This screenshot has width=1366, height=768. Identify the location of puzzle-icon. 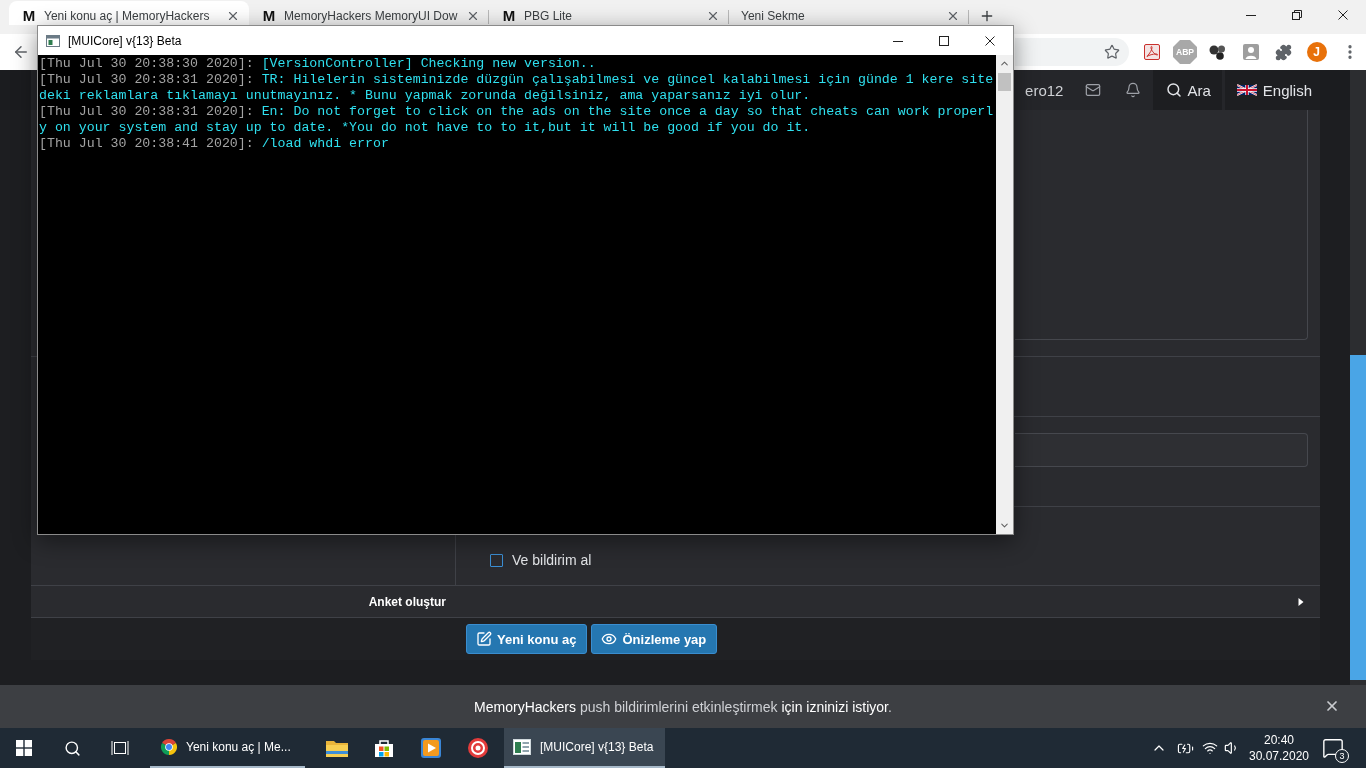
(1283, 52).